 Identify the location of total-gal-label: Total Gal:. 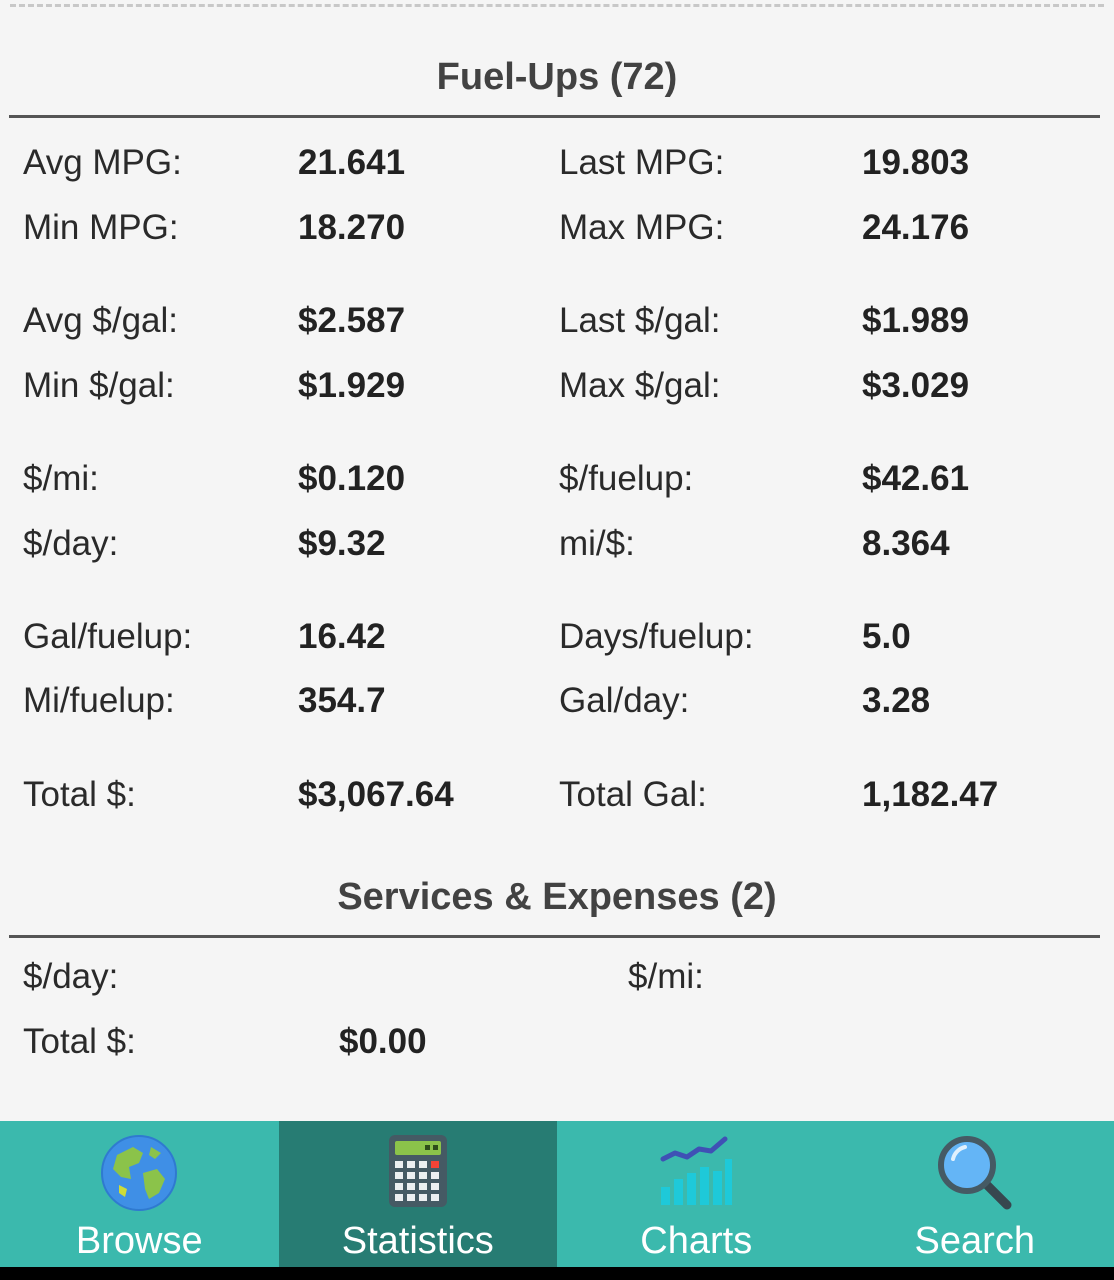
(633, 794).